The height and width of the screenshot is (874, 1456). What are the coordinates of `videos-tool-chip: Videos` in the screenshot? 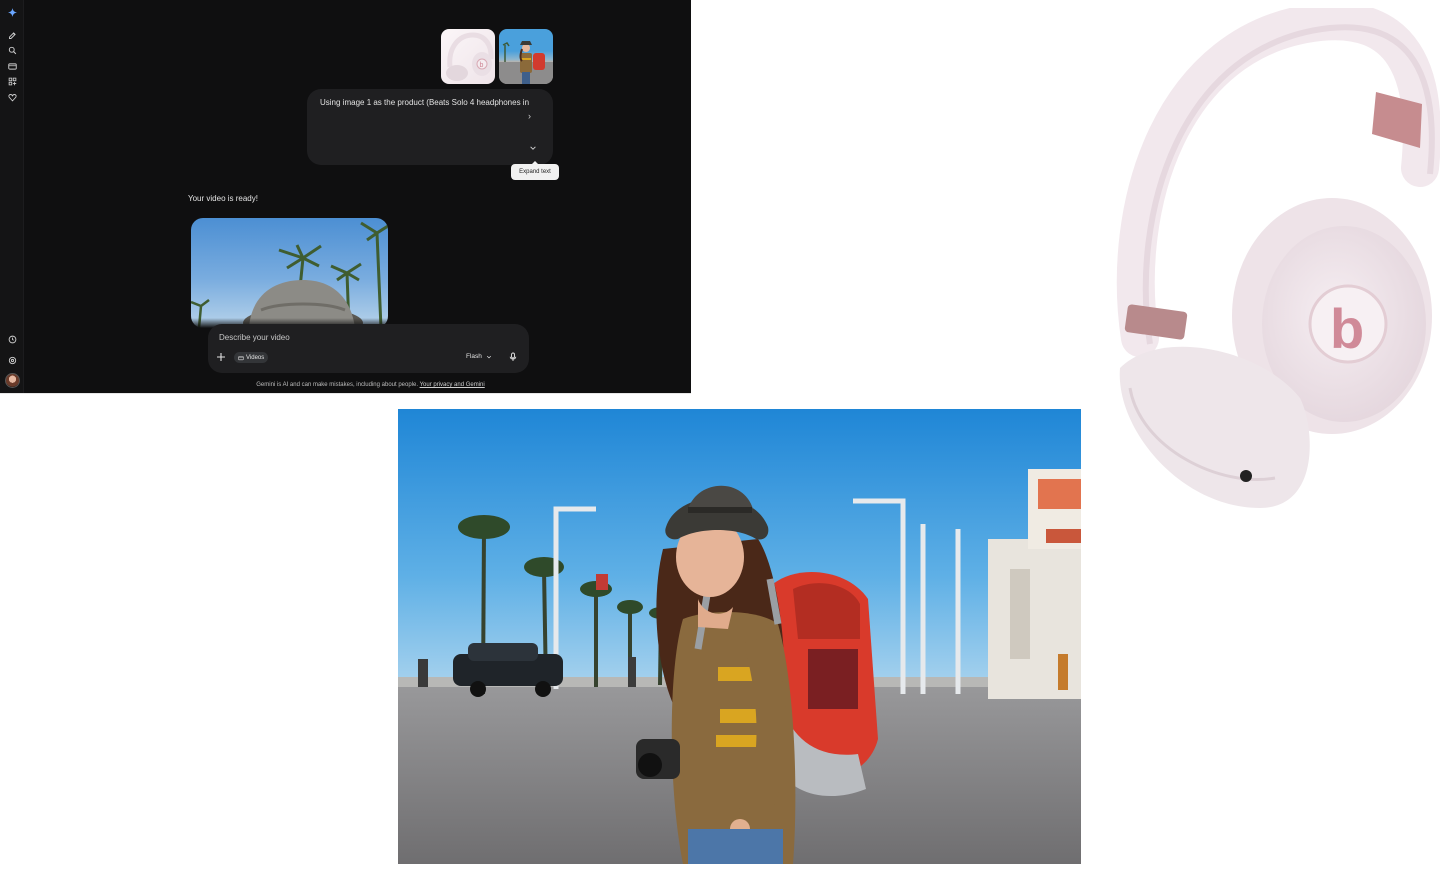 It's located at (251, 357).